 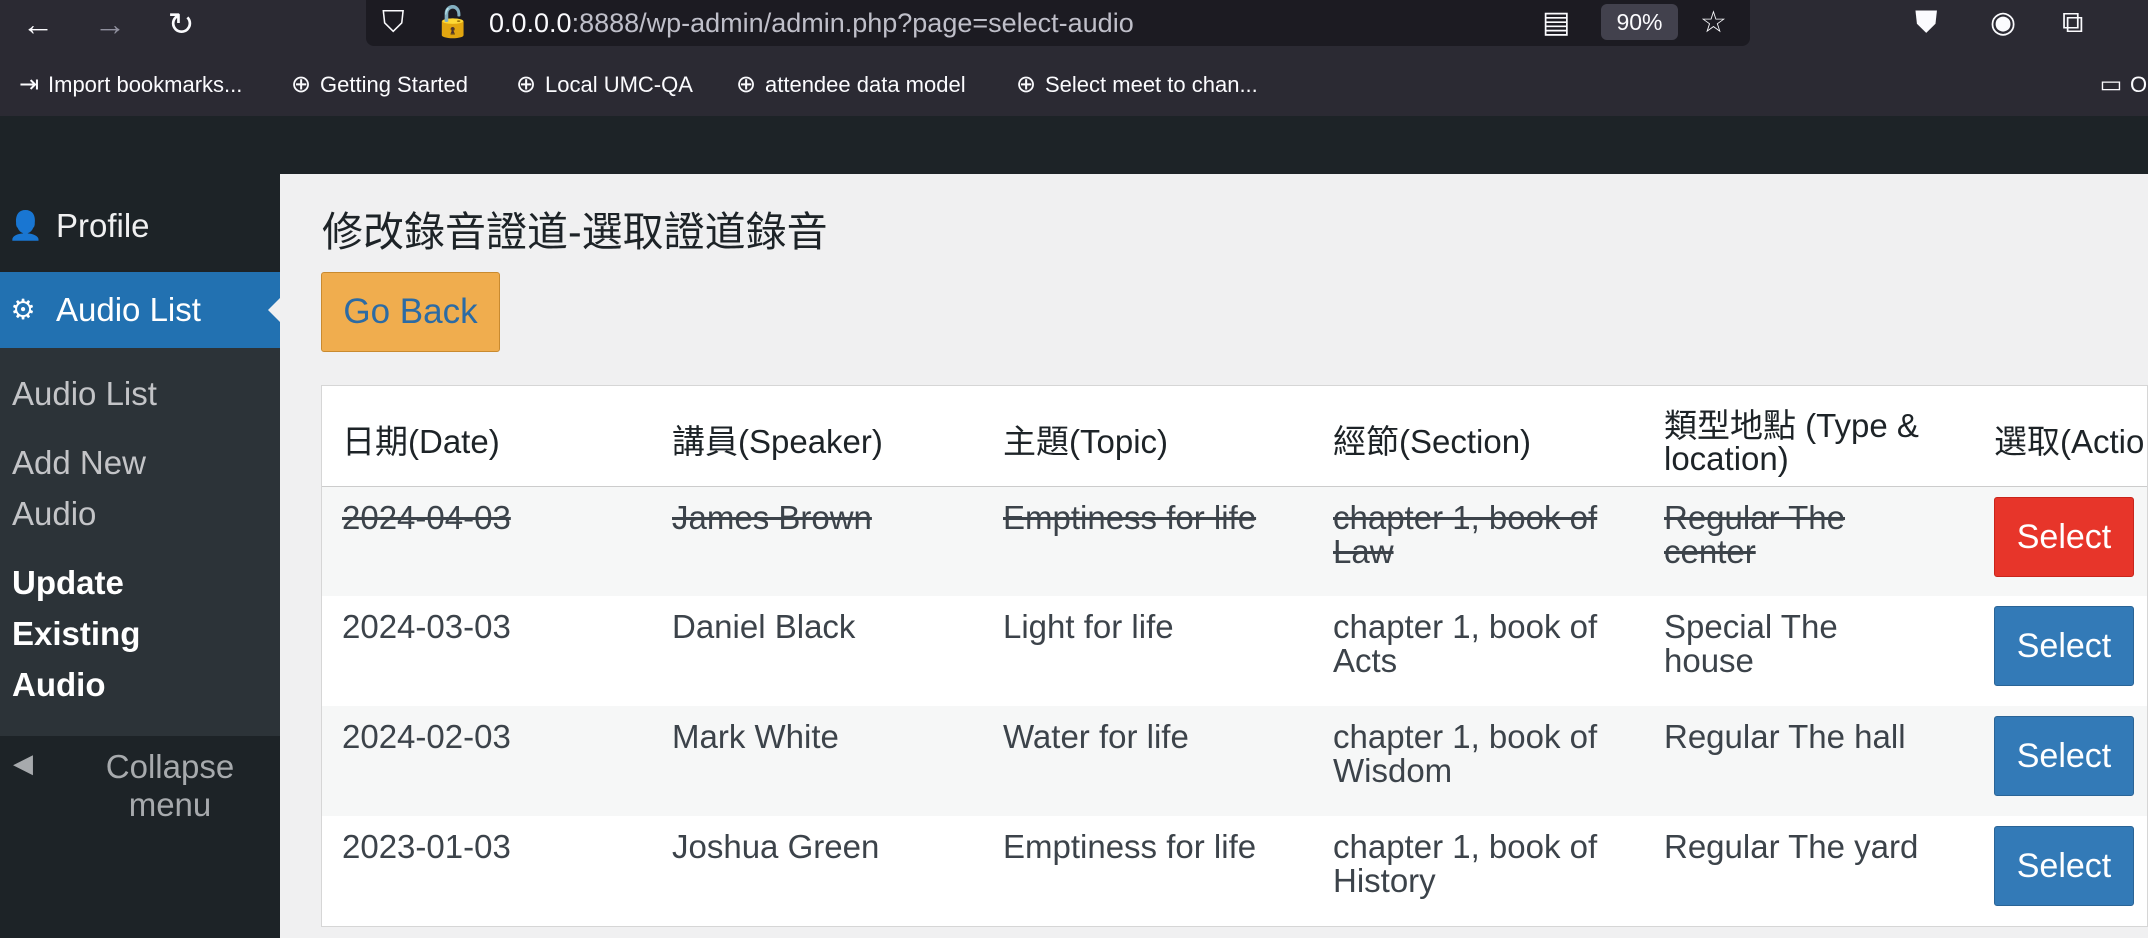 What do you see at coordinates (112, 488) in the screenshot?
I see `submenu-add-new-audio: Add New Audio` at bounding box center [112, 488].